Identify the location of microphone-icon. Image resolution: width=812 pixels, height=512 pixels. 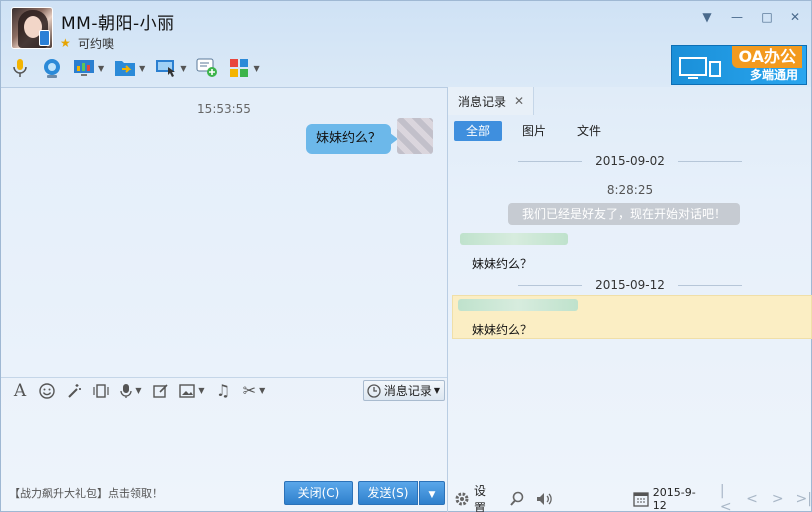
(20, 68).